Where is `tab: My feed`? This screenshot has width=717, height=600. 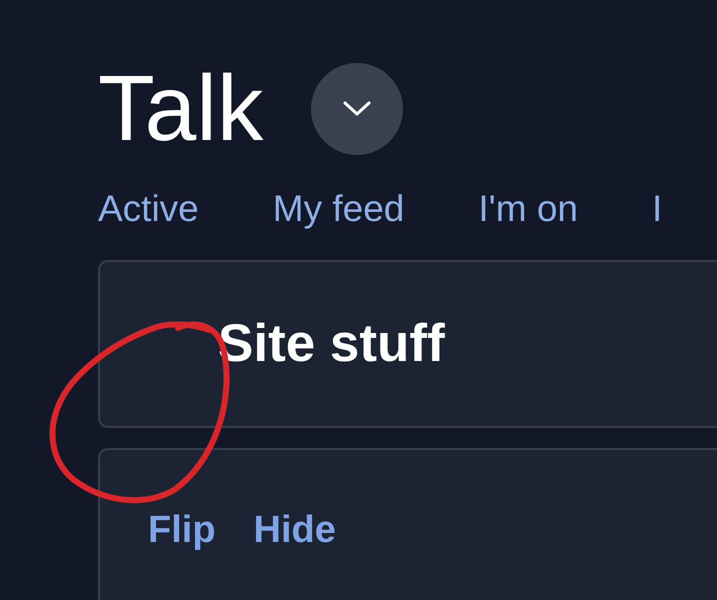
tab: My feed is located at coordinates (338, 209).